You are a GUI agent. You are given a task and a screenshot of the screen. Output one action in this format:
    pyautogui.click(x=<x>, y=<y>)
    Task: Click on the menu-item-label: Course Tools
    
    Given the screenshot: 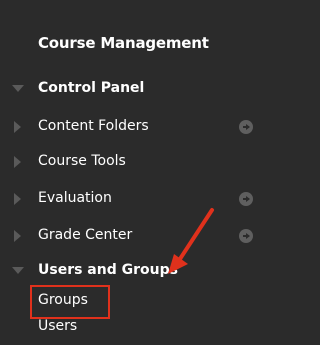 What is the action you would take?
    pyautogui.click(x=82, y=161)
    